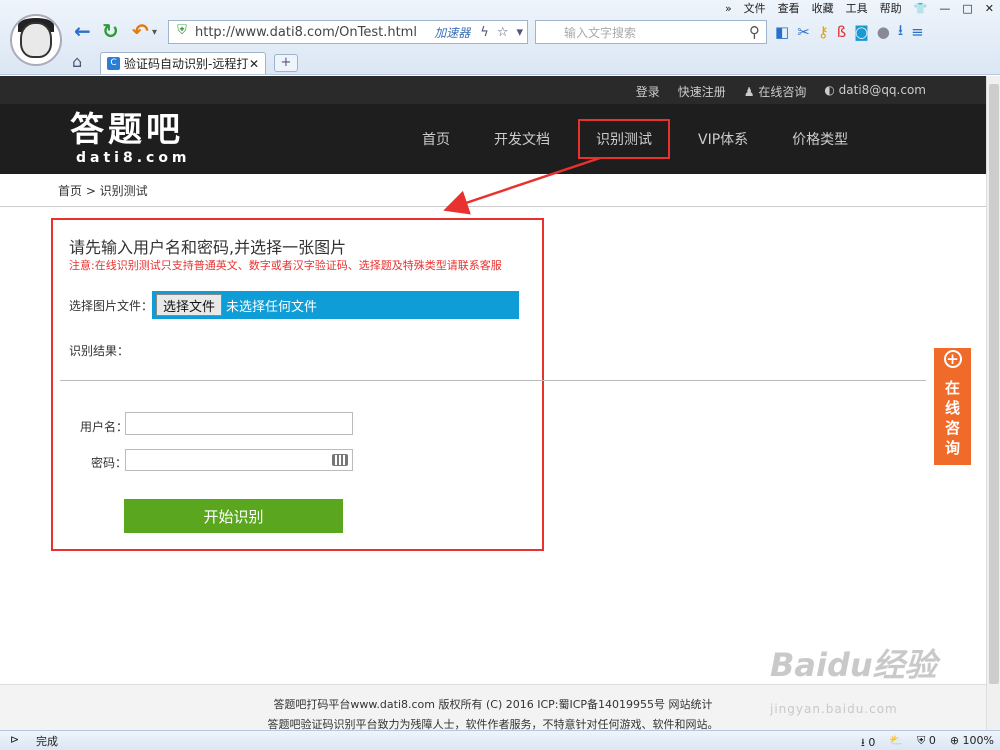 This screenshot has height=750, width=1000. Describe the element at coordinates (140, 31) in the screenshot. I see `undo-icon: ↶` at that location.